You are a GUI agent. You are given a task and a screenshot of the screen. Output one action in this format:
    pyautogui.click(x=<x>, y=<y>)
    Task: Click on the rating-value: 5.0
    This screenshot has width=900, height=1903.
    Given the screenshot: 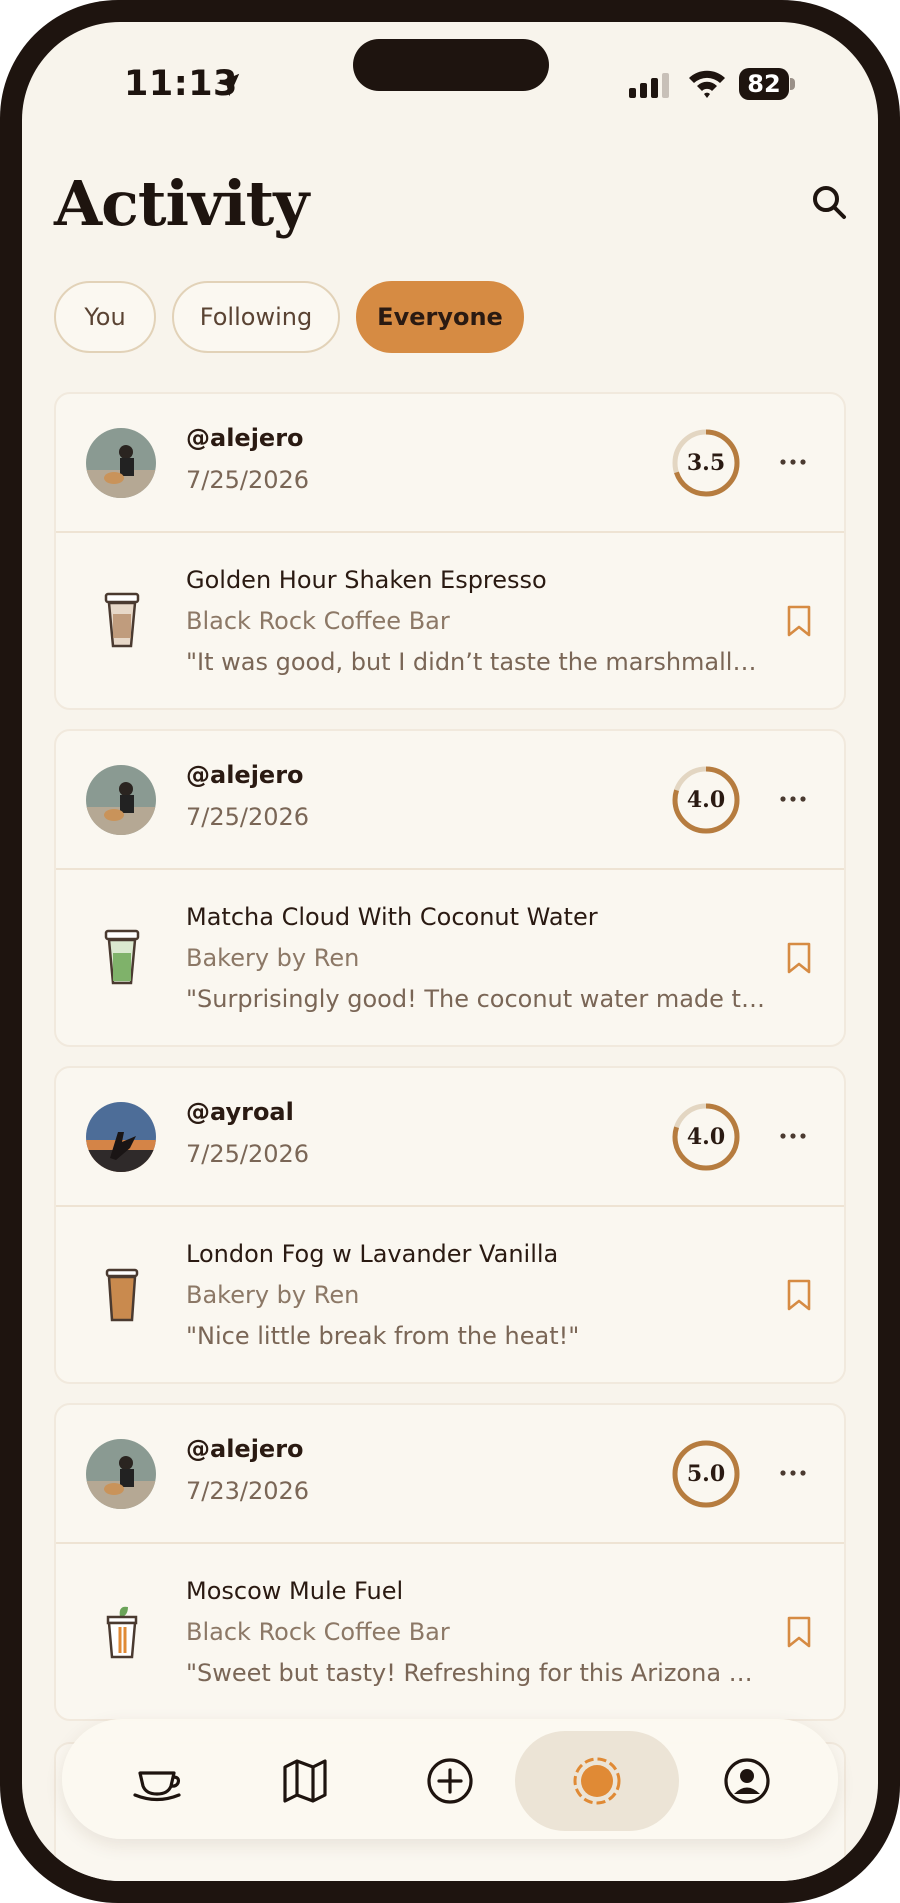 What is the action you would take?
    pyautogui.click(x=706, y=1474)
    